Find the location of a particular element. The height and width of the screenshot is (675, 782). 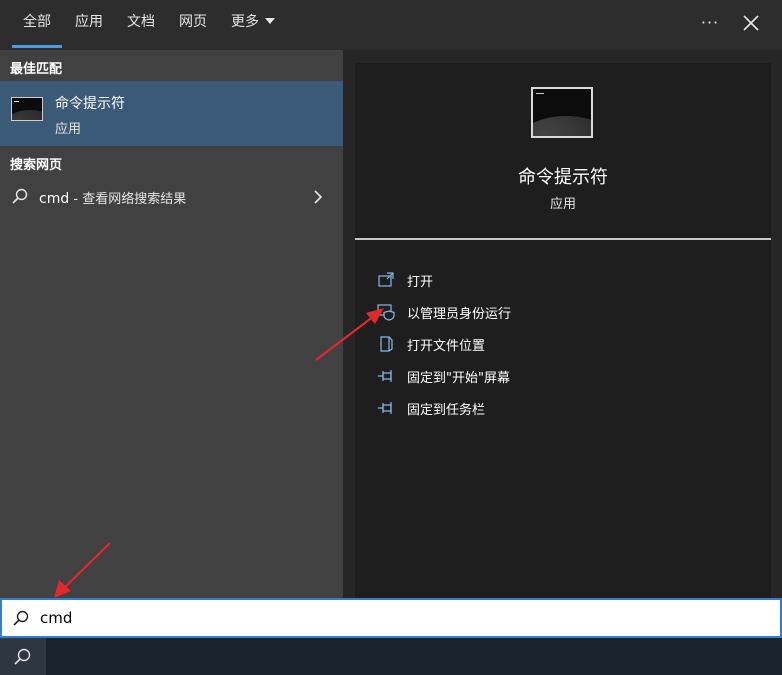

search-box is located at coordinates (391, 618).